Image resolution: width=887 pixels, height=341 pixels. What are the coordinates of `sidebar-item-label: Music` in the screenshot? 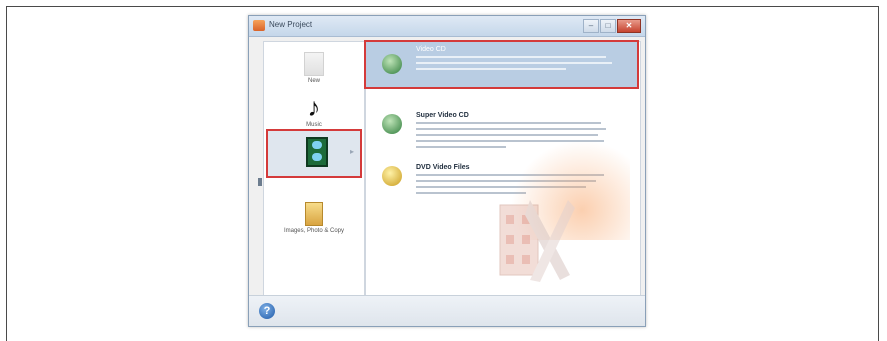 It's located at (314, 125).